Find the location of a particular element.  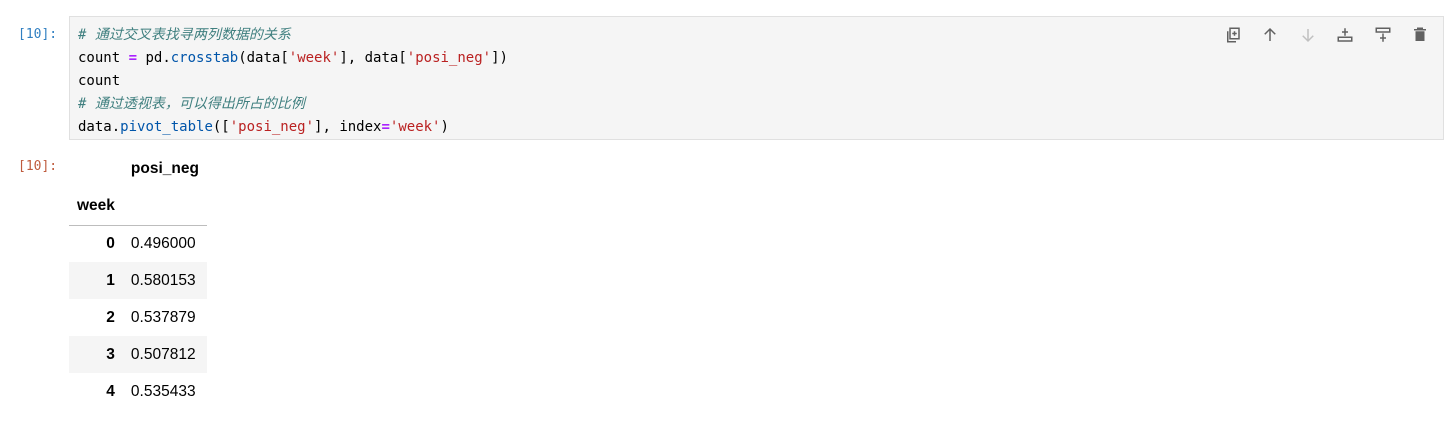

row-index: 3 is located at coordinates (110, 354).